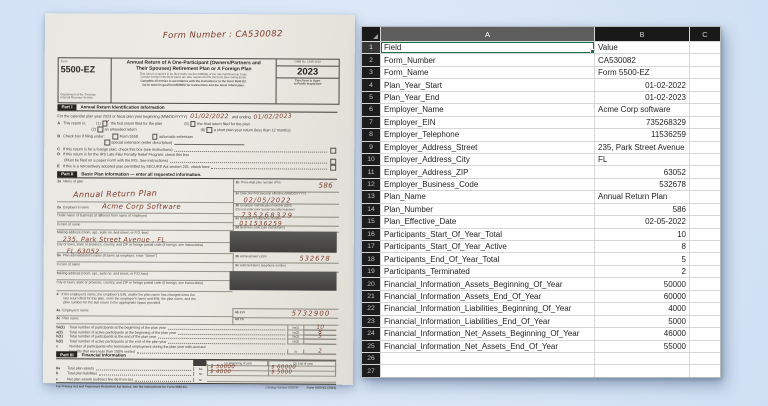 The height and width of the screenshot is (406, 768). Describe the element at coordinates (487, 234) in the screenshot. I see `cell-A16: Participants_Start_Of_Year_Total` at that location.